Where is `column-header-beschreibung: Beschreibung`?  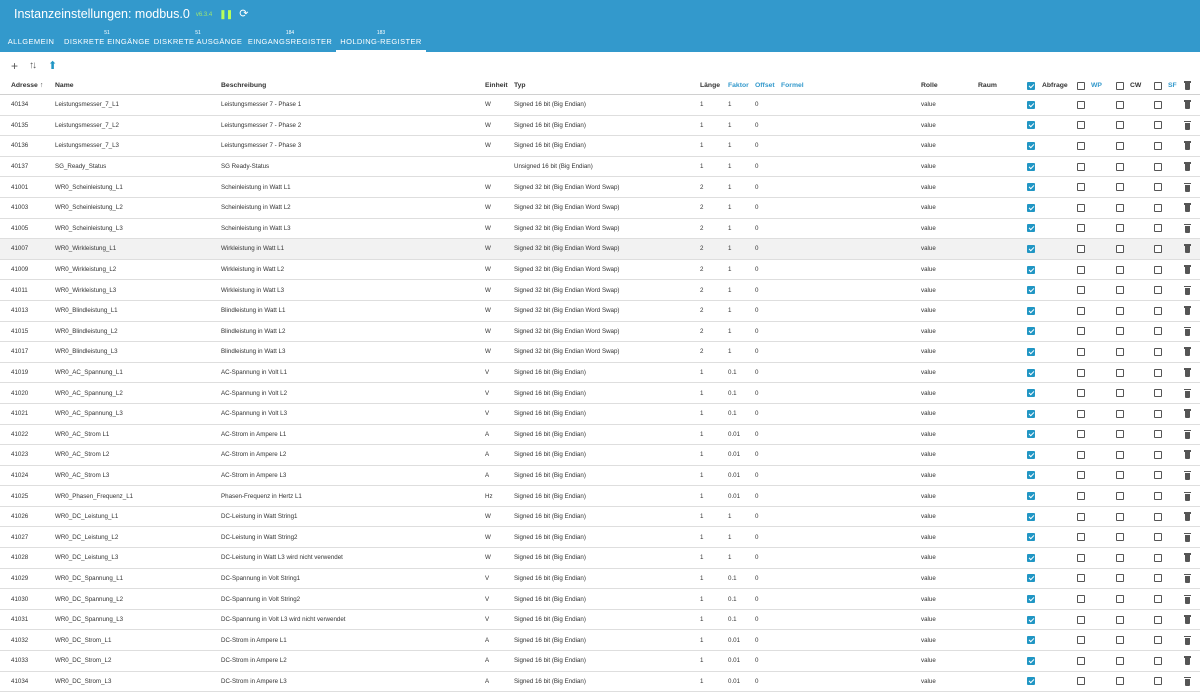 column-header-beschreibung: Beschreibung is located at coordinates (243, 85).